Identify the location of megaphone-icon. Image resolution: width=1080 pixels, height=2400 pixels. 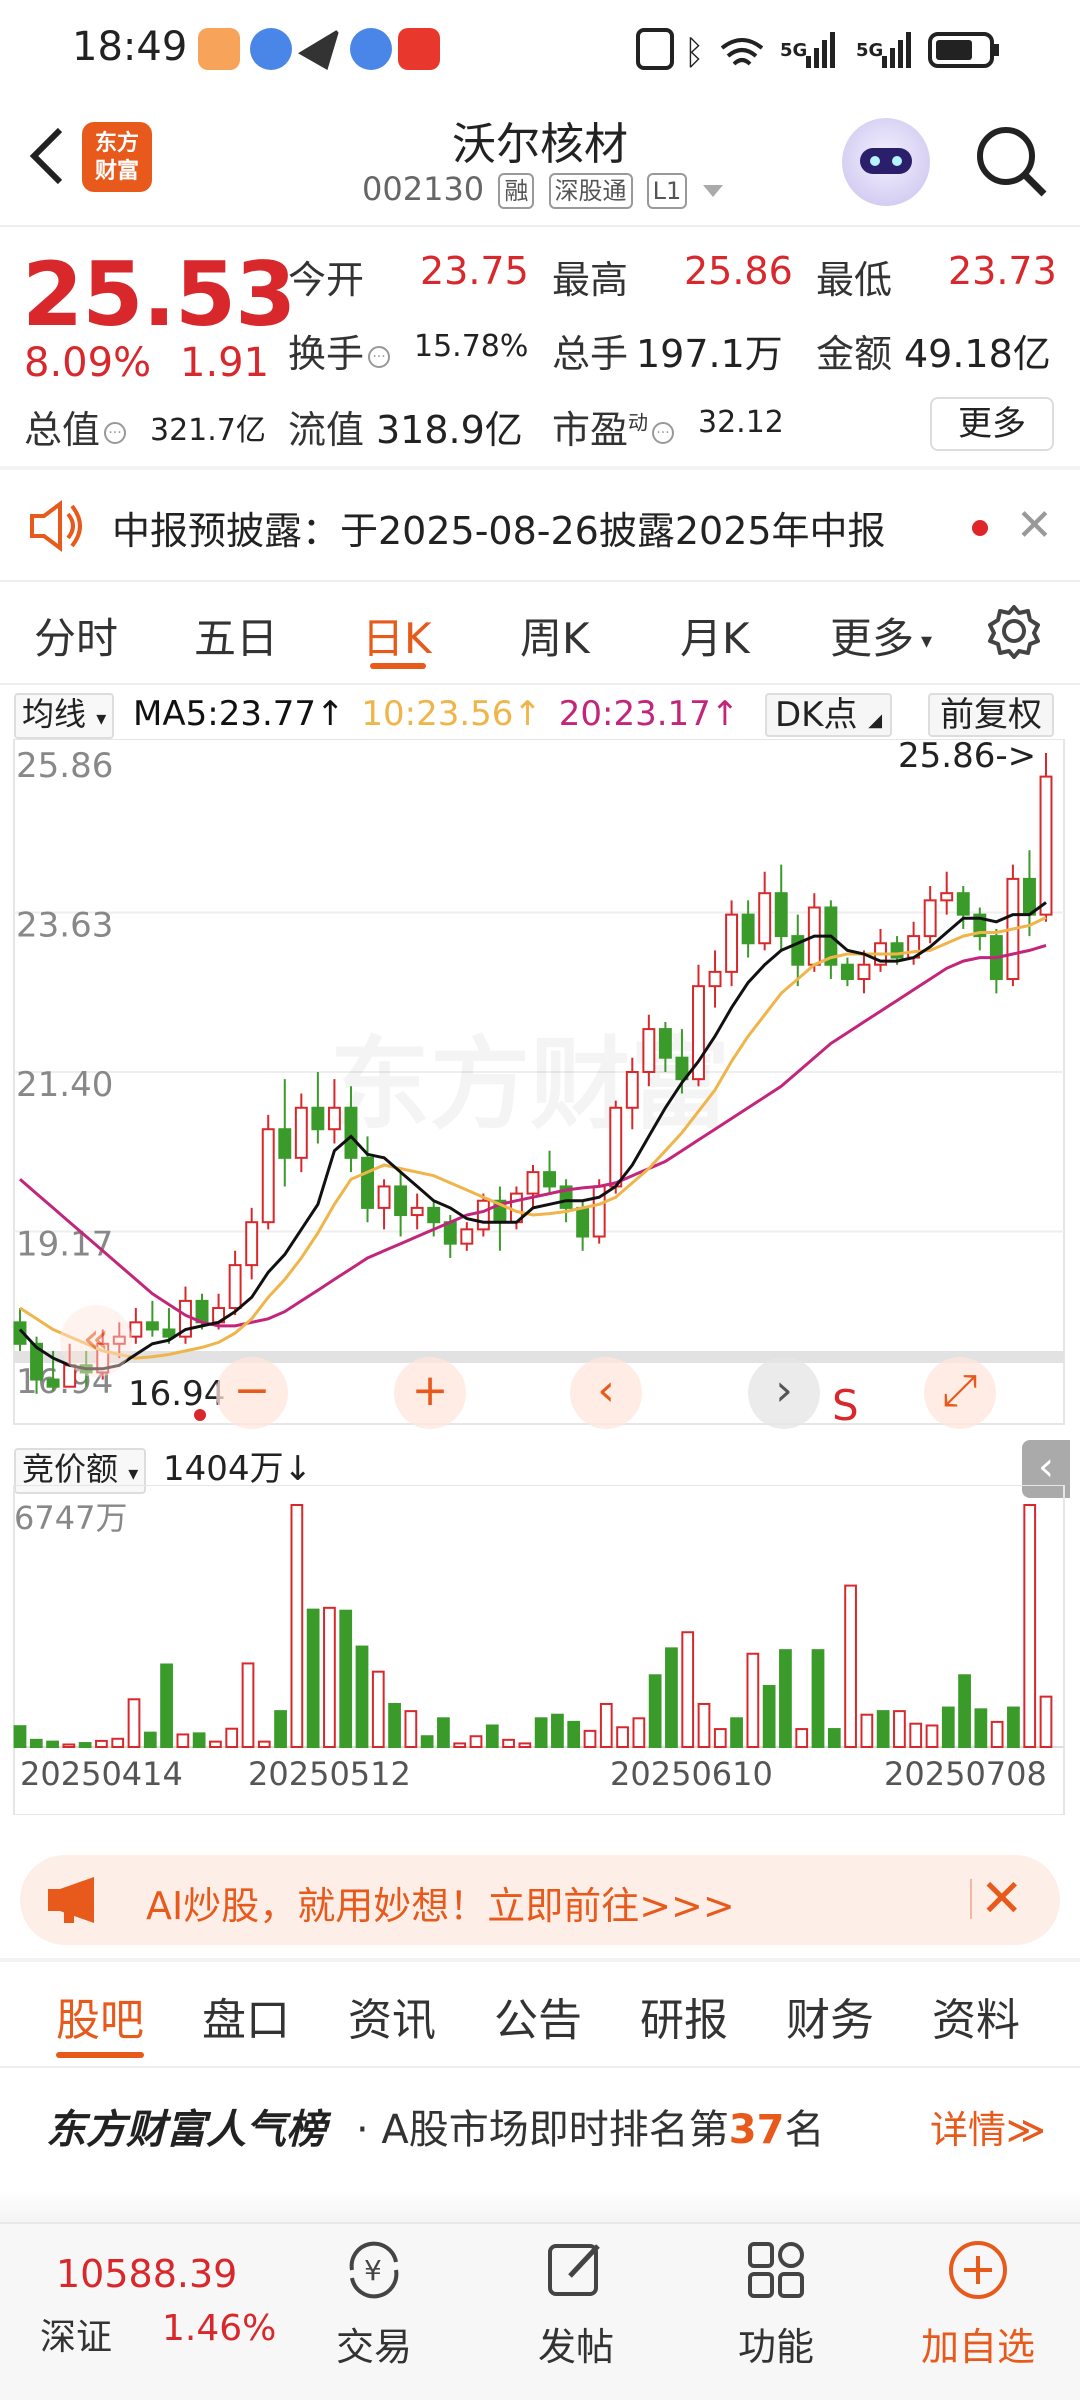
(71, 1900).